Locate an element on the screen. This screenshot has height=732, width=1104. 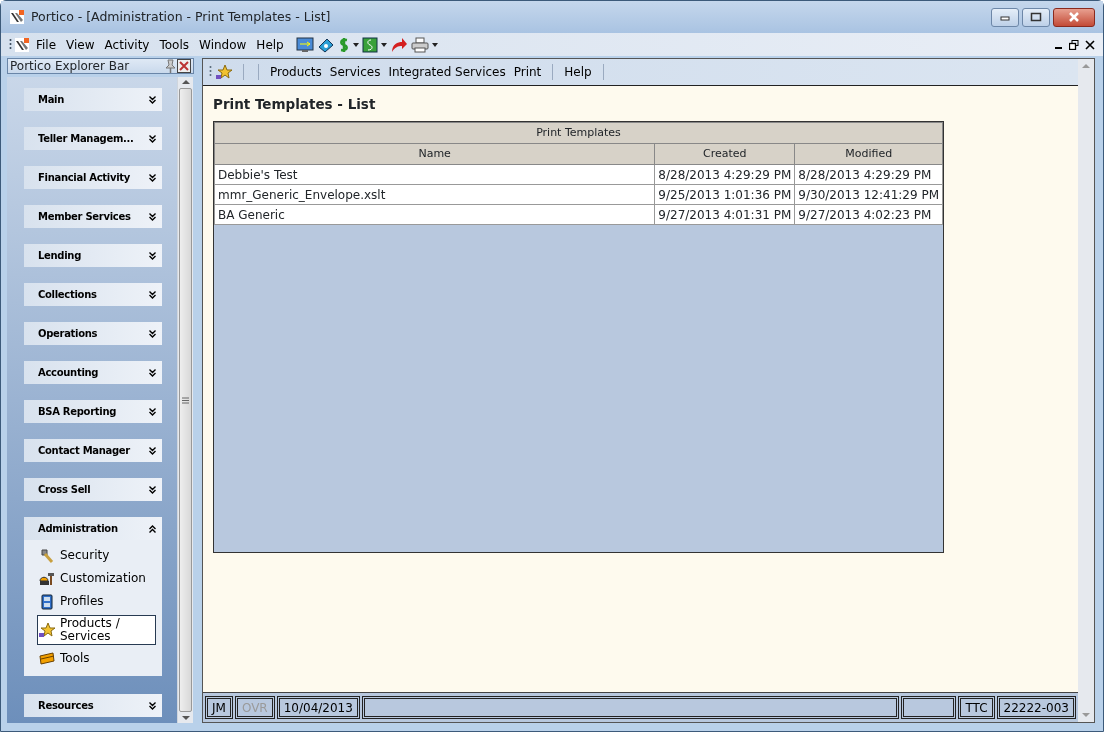
group-header: Financial Activity is located at coordinates (93, 177).